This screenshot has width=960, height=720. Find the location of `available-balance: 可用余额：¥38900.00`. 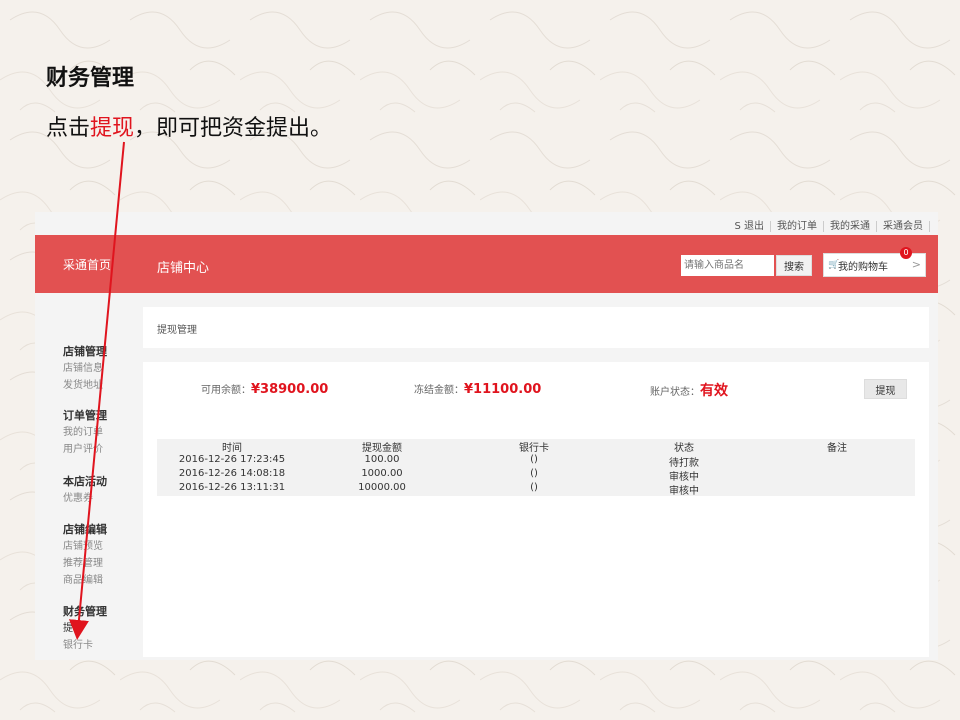

available-balance: 可用余额：¥38900.00 is located at coordinates (264, 389).